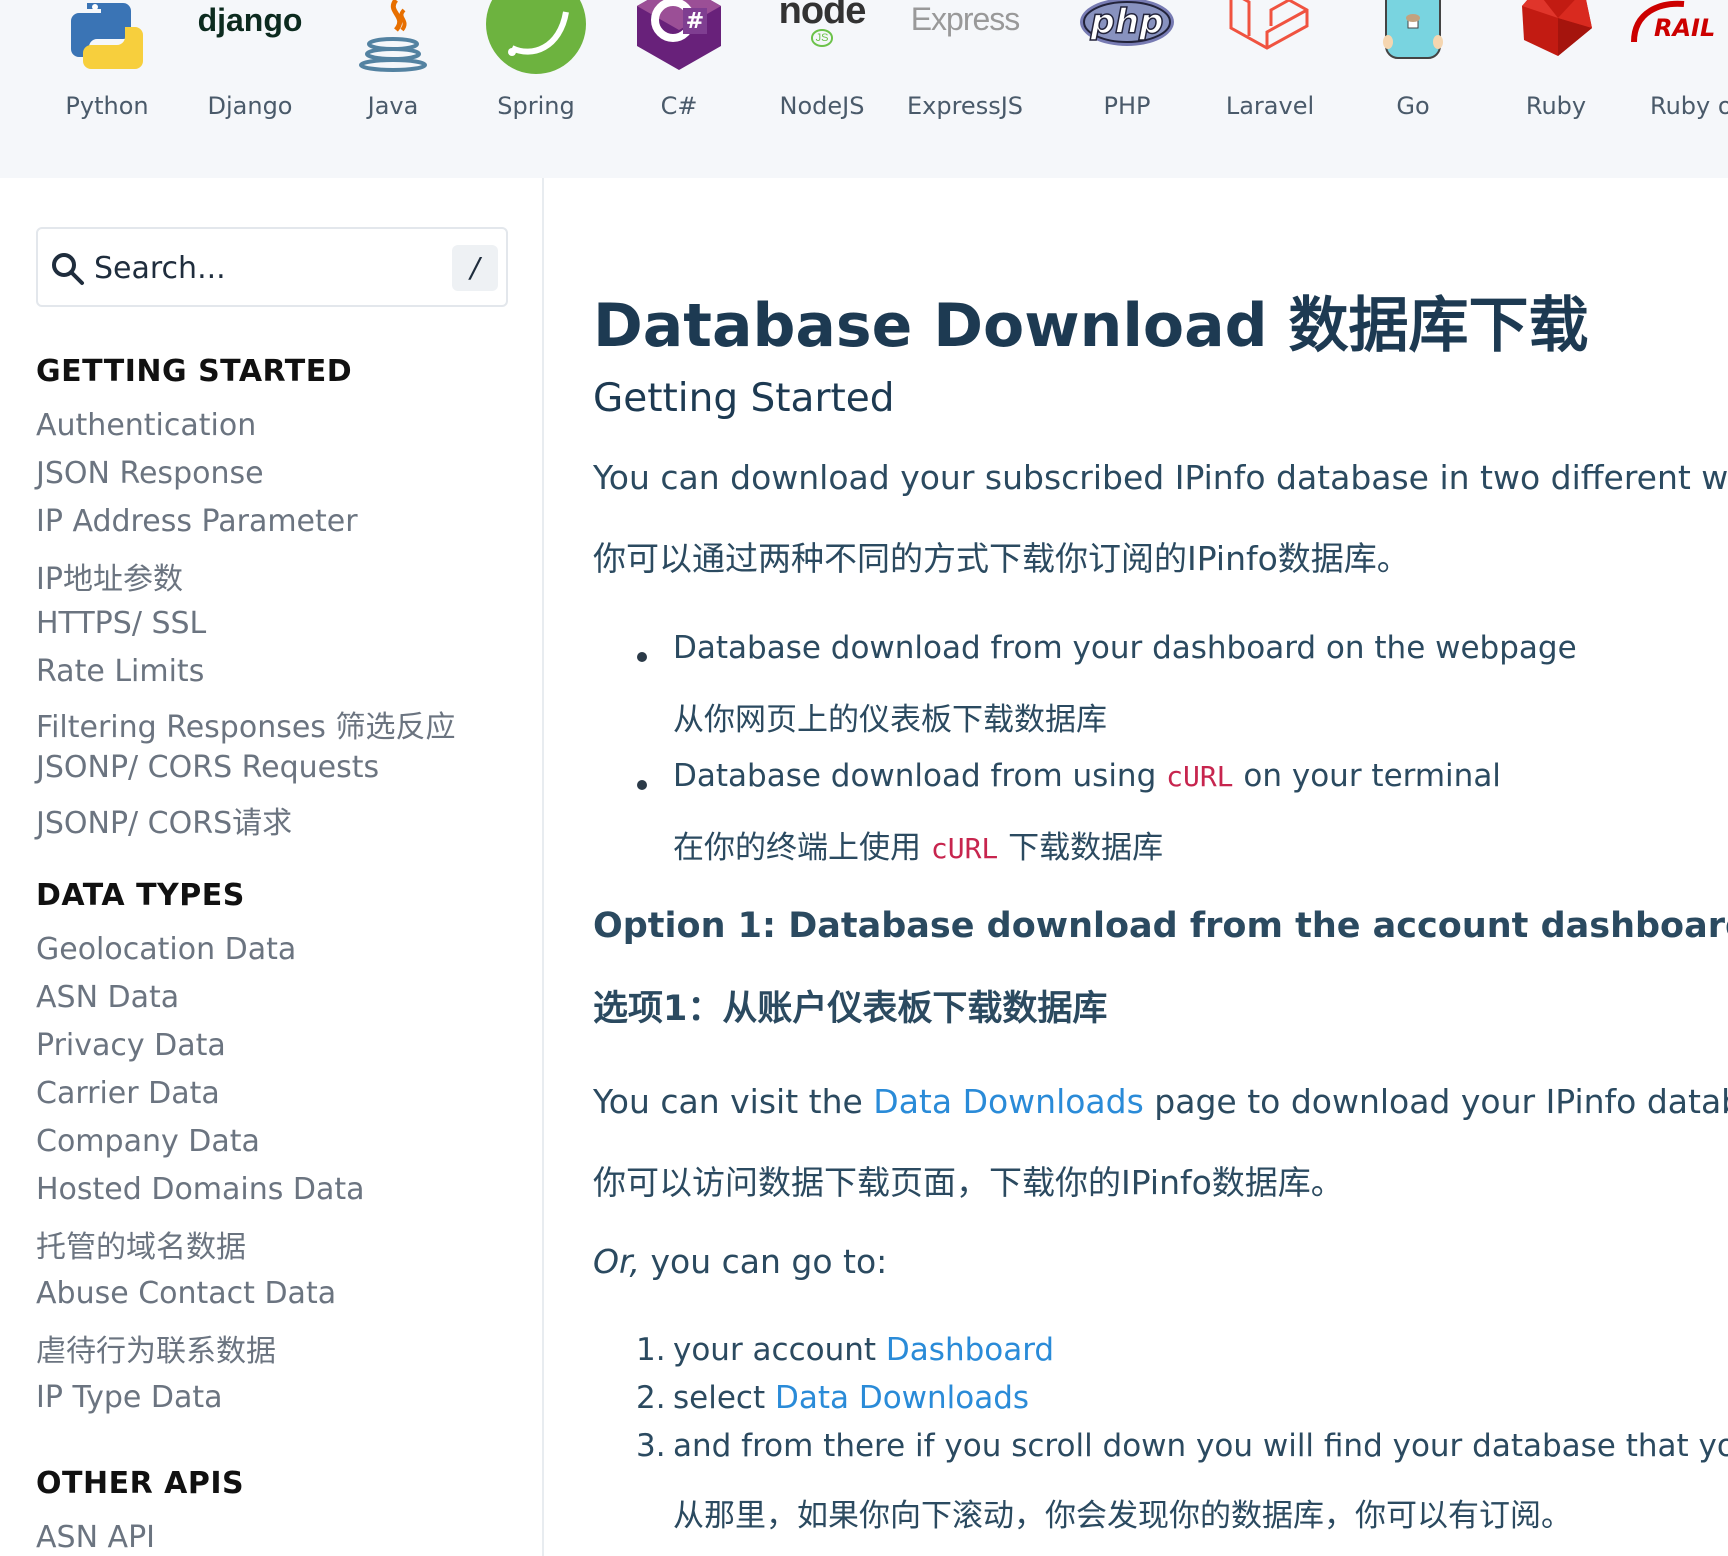  What do you see at coordinates (890, 720) in the screenshot?
I see `bullet-1-chinese: 从你网页上的仪表板下载数据库` at bounding box center [890, 720].